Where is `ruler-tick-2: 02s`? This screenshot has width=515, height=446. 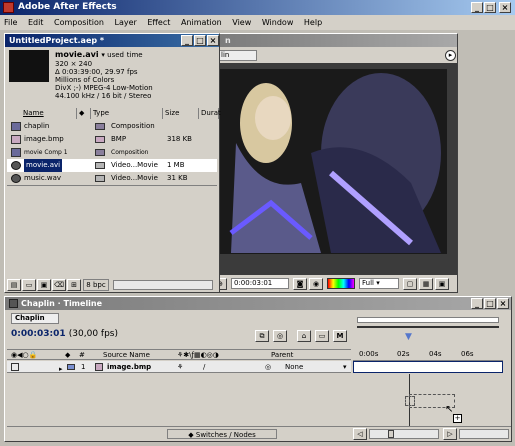 ruler-tick-2: 02s is located at coordinates (403, 354).